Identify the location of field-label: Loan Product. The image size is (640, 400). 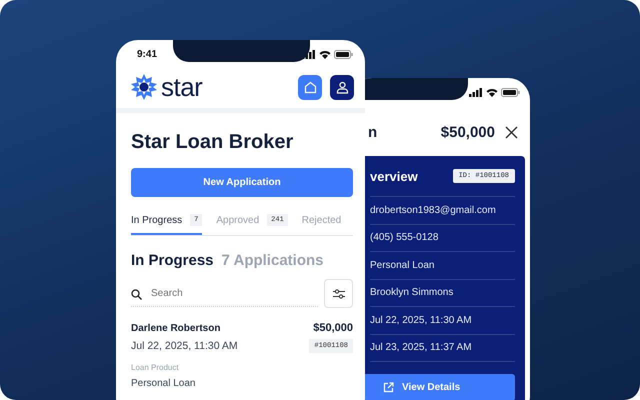
(155, 367).